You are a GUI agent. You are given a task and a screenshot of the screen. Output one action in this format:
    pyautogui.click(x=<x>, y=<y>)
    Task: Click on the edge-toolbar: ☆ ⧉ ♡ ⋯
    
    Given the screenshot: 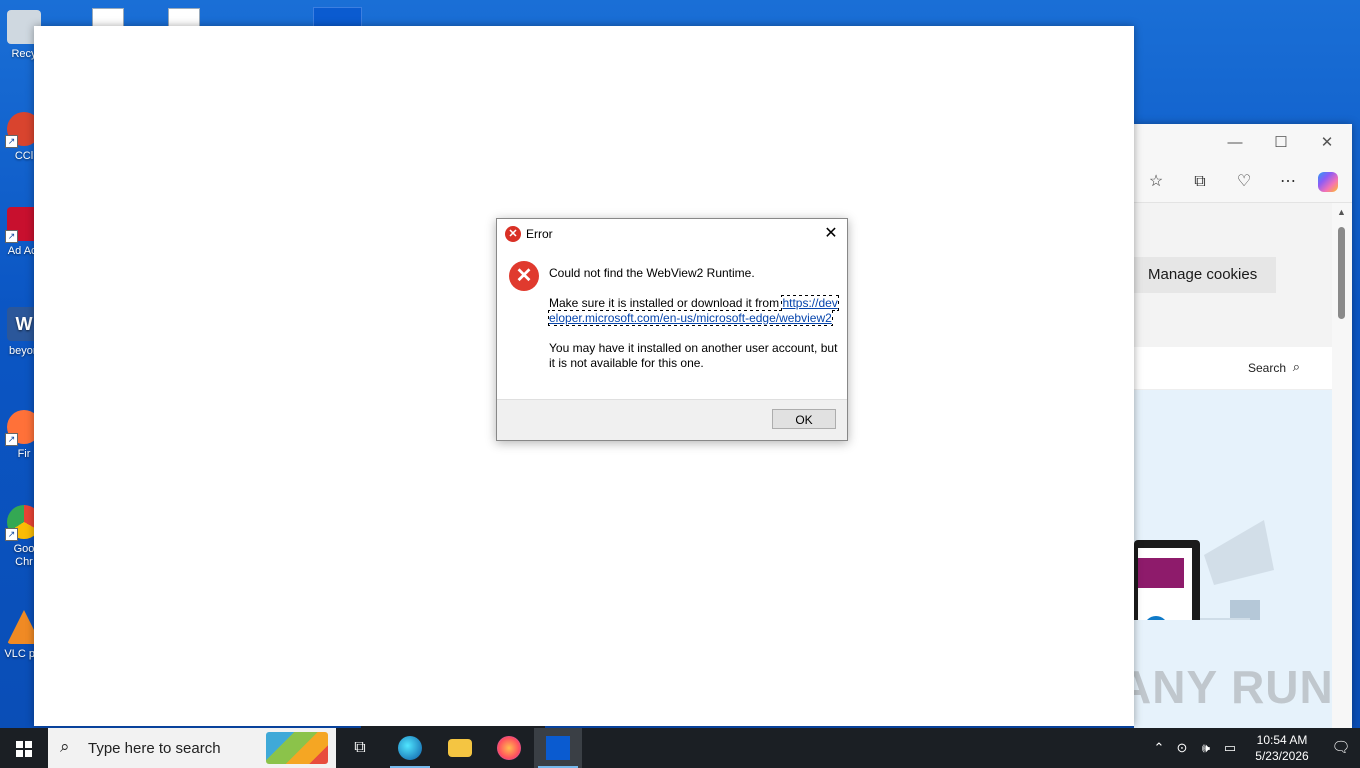 What is the action you would take?
    pyautogui.click(x=1243, y=182)
    